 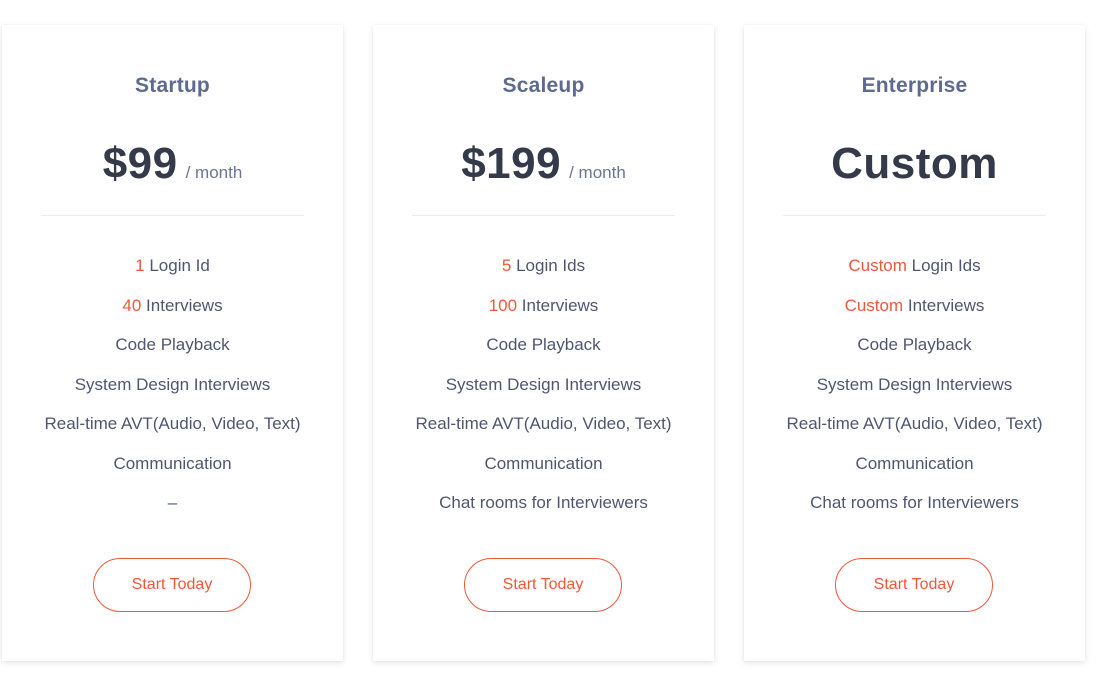 I want to click on feature-item: 1 Login Id, so click(x=172, y=273).